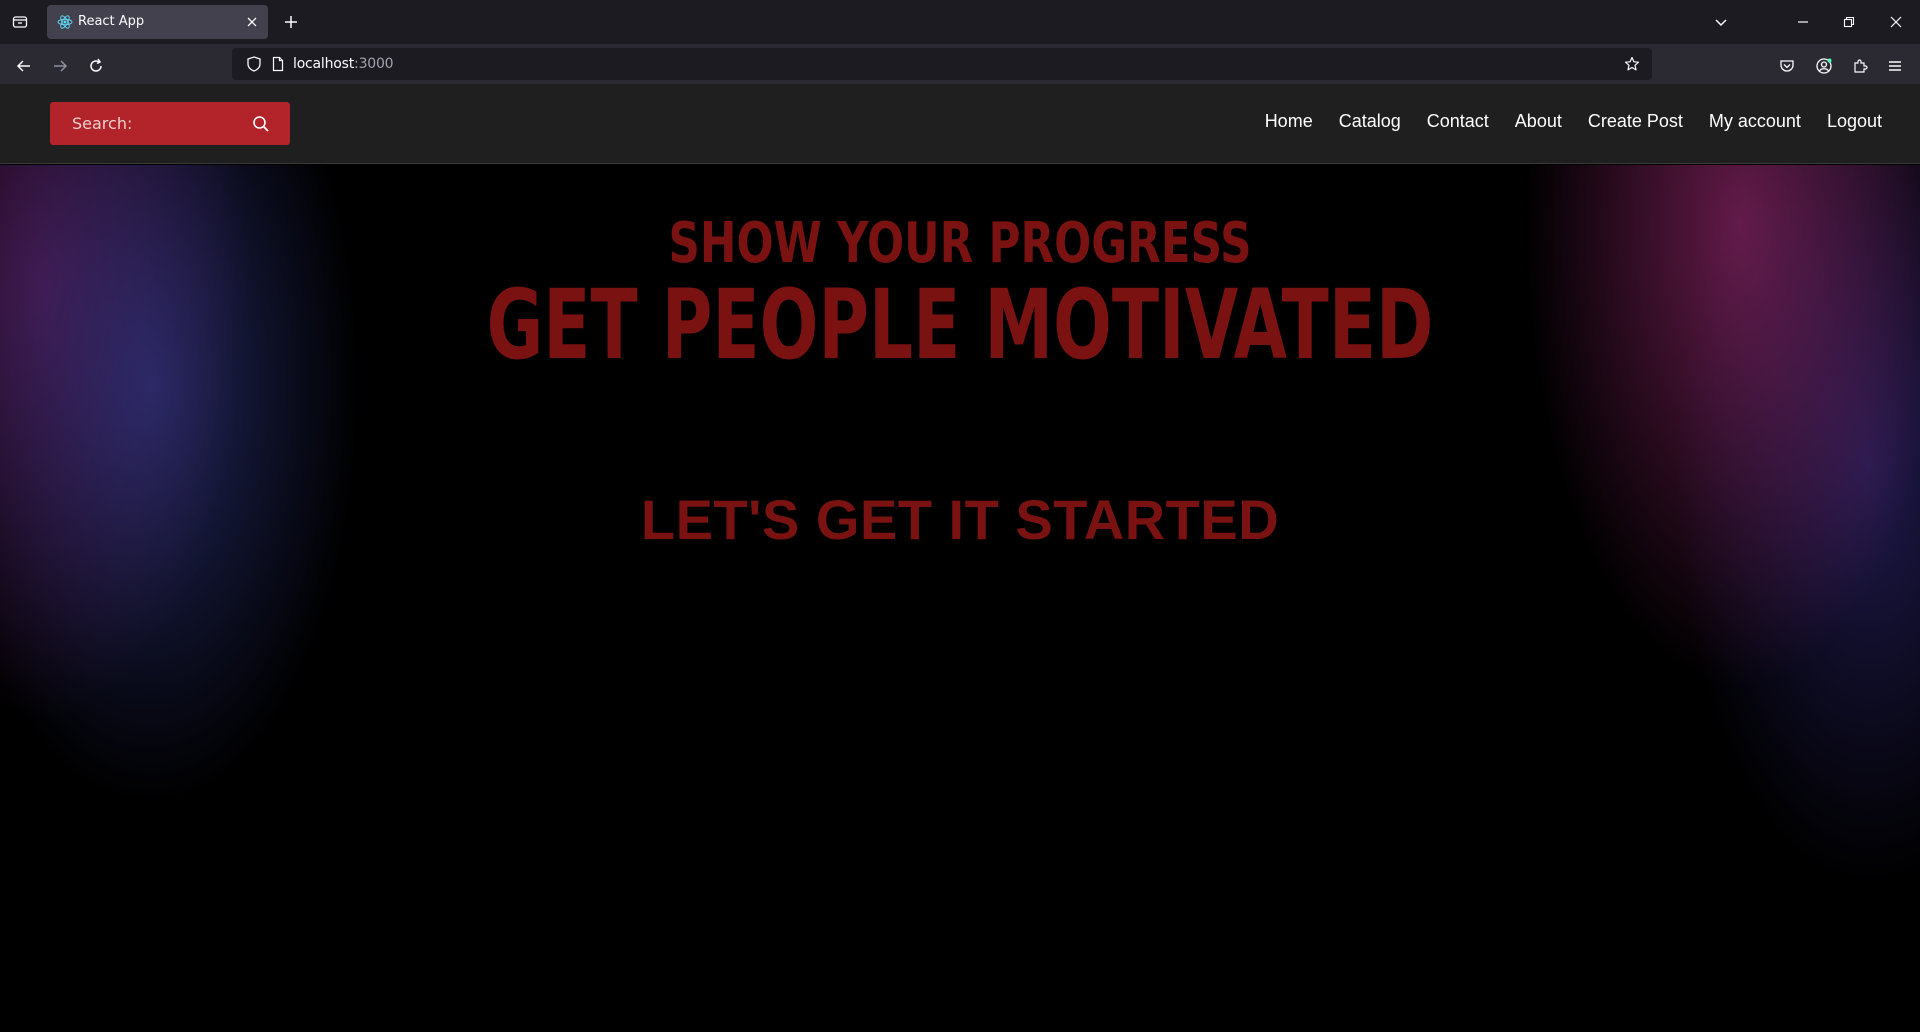  I want to click on hero-title: GET PEOPLE MOTIVATED, so click(960, 325).